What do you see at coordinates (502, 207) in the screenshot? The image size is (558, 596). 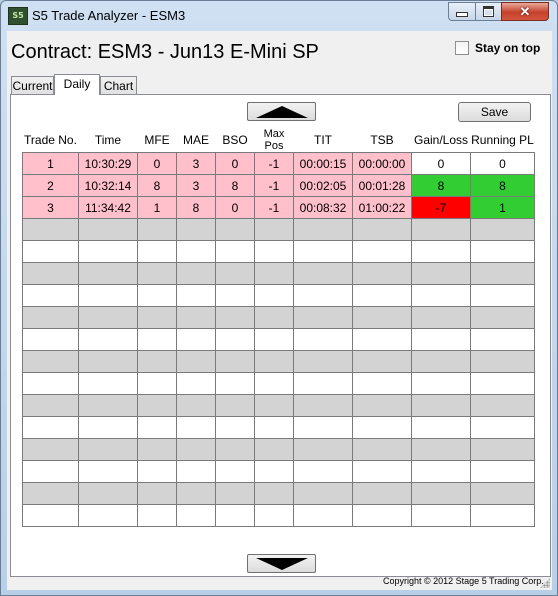 I see `table-cell-running-pl: 1` at bounding box center [502, 207].